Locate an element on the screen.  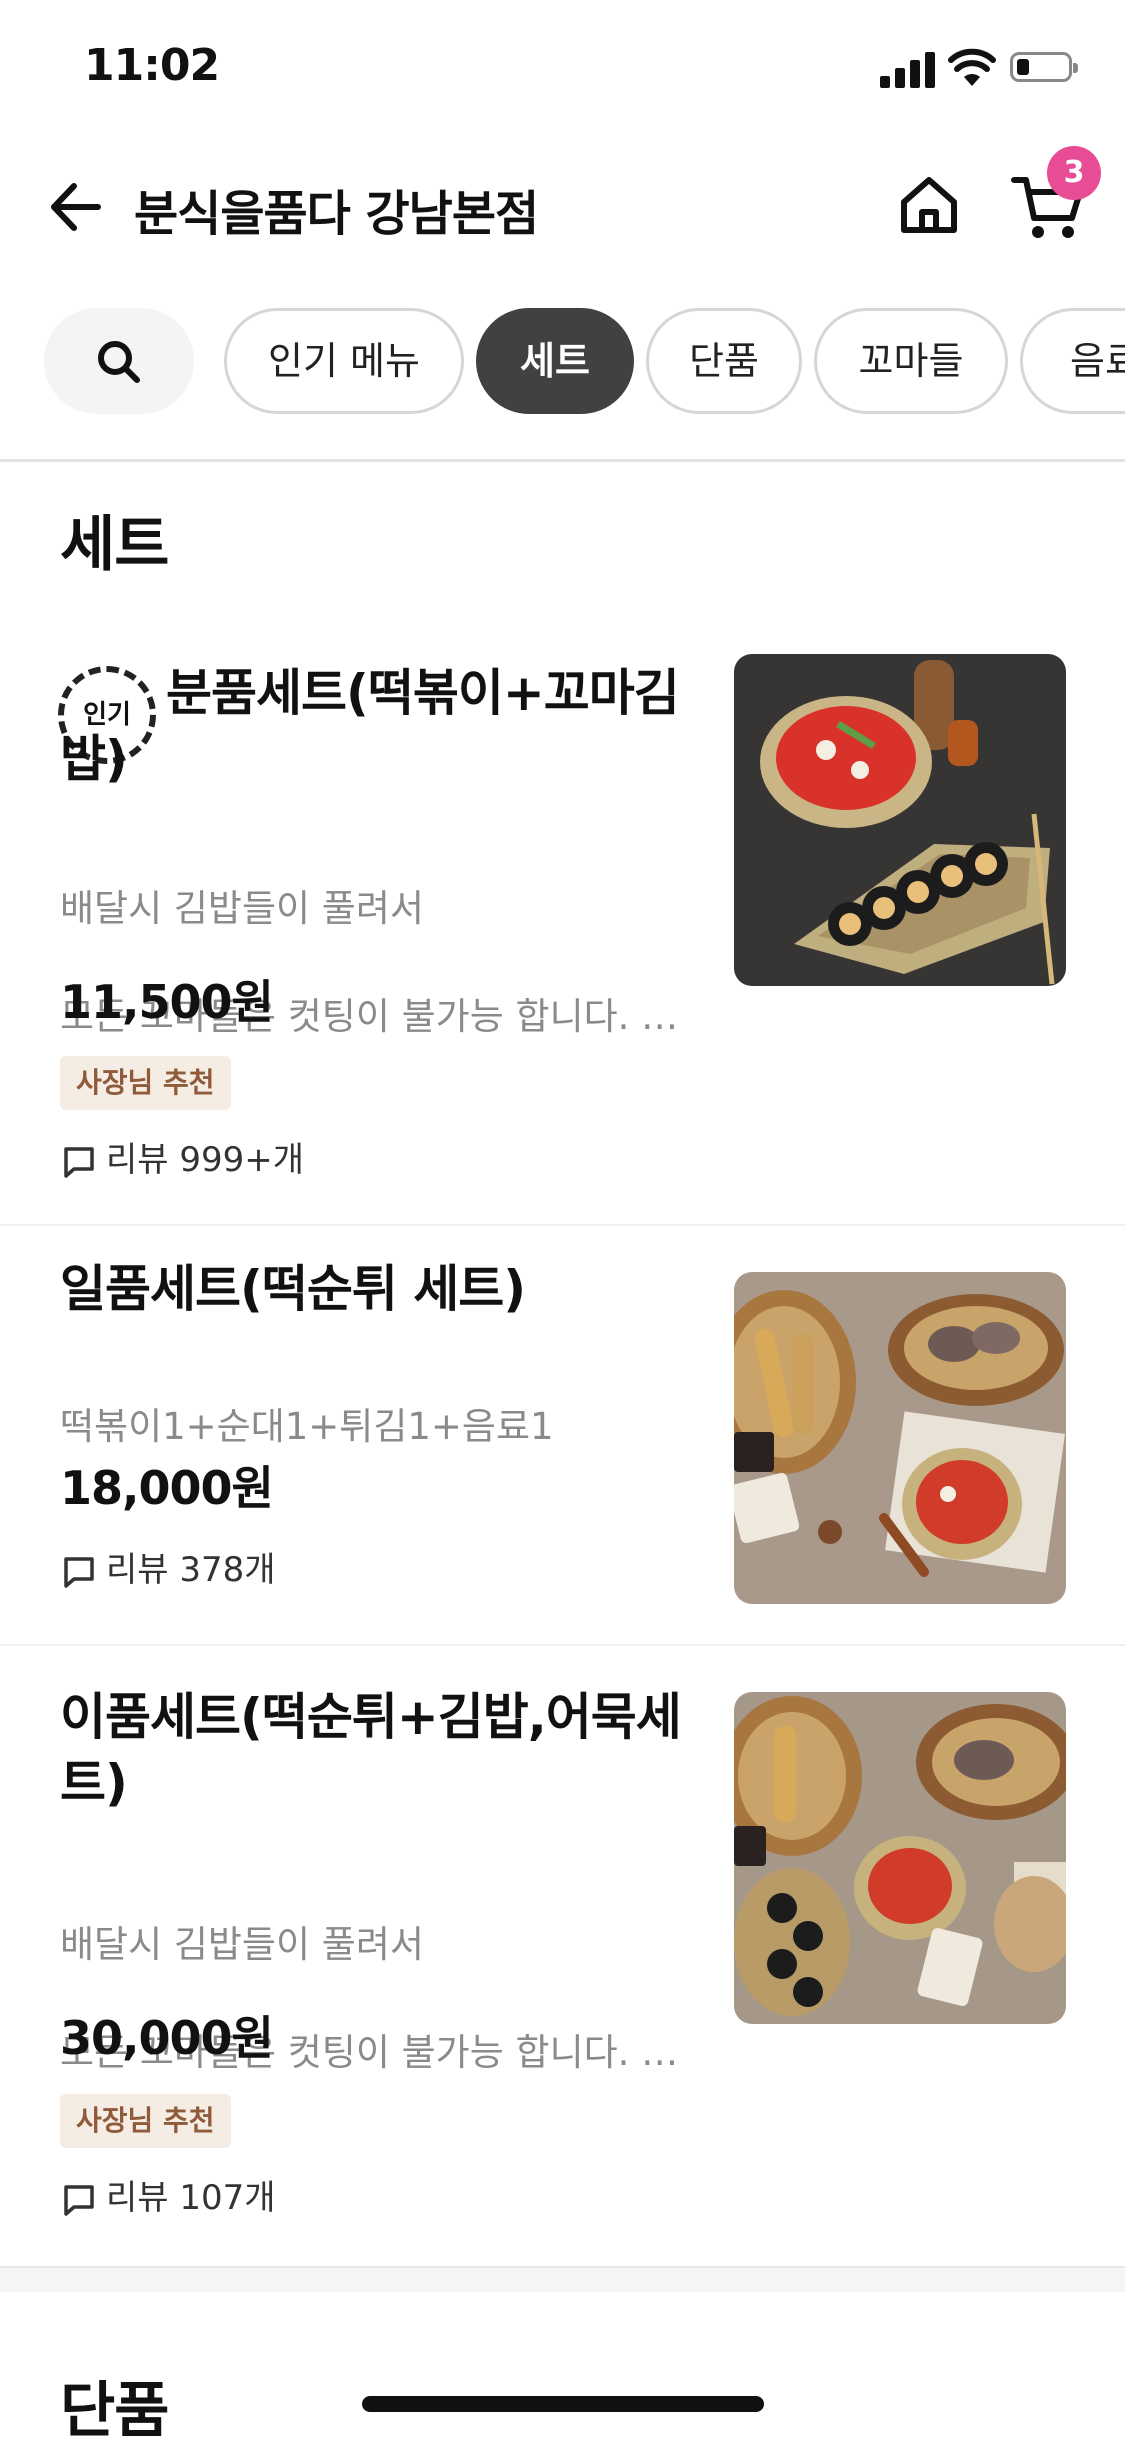
app-header: 분식을품다 강남본점 is located at coordinates (562, 205).